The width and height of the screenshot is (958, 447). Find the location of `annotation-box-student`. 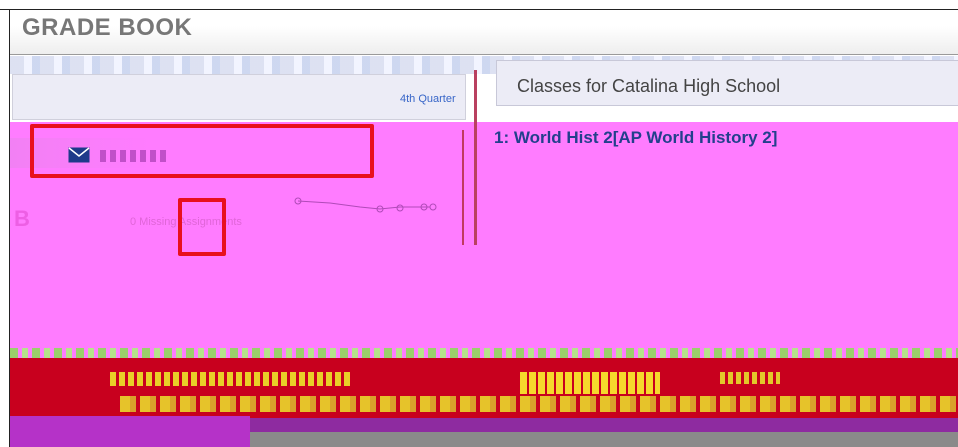

annotation-box-student is located at coordinates (202, 151).